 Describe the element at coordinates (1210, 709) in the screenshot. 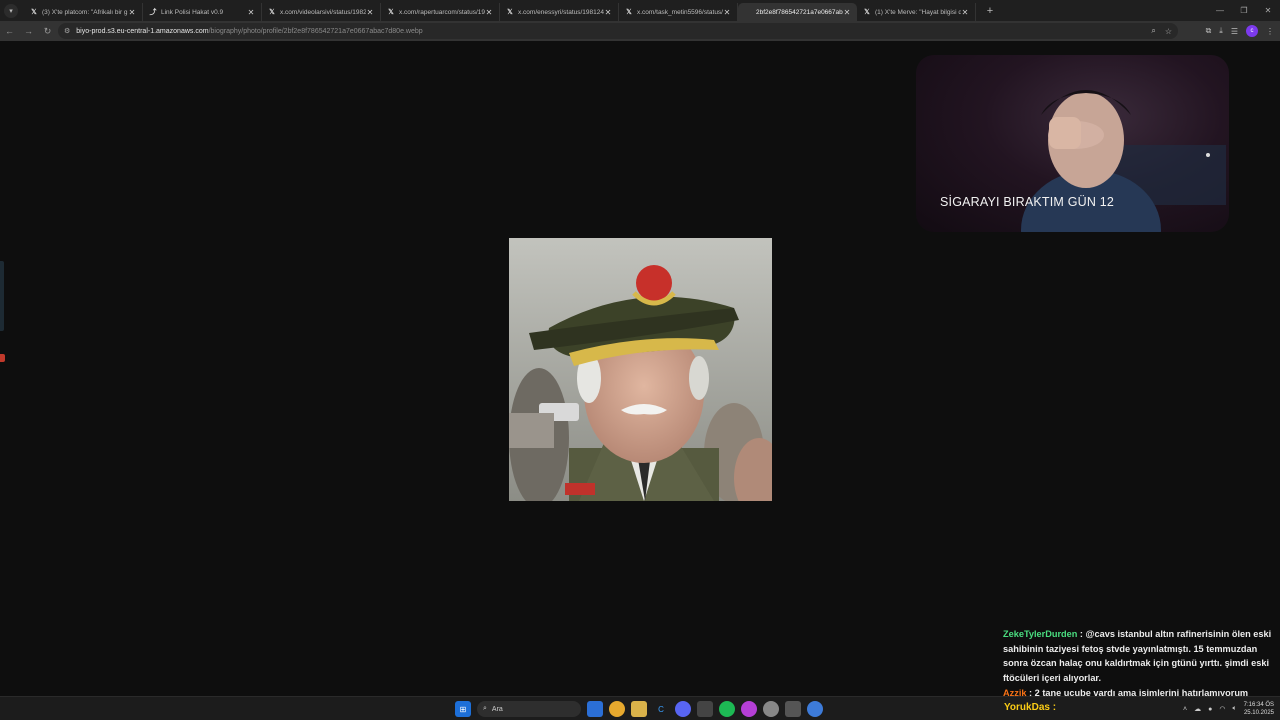

I see `tray-app-icon: ●` at that location.